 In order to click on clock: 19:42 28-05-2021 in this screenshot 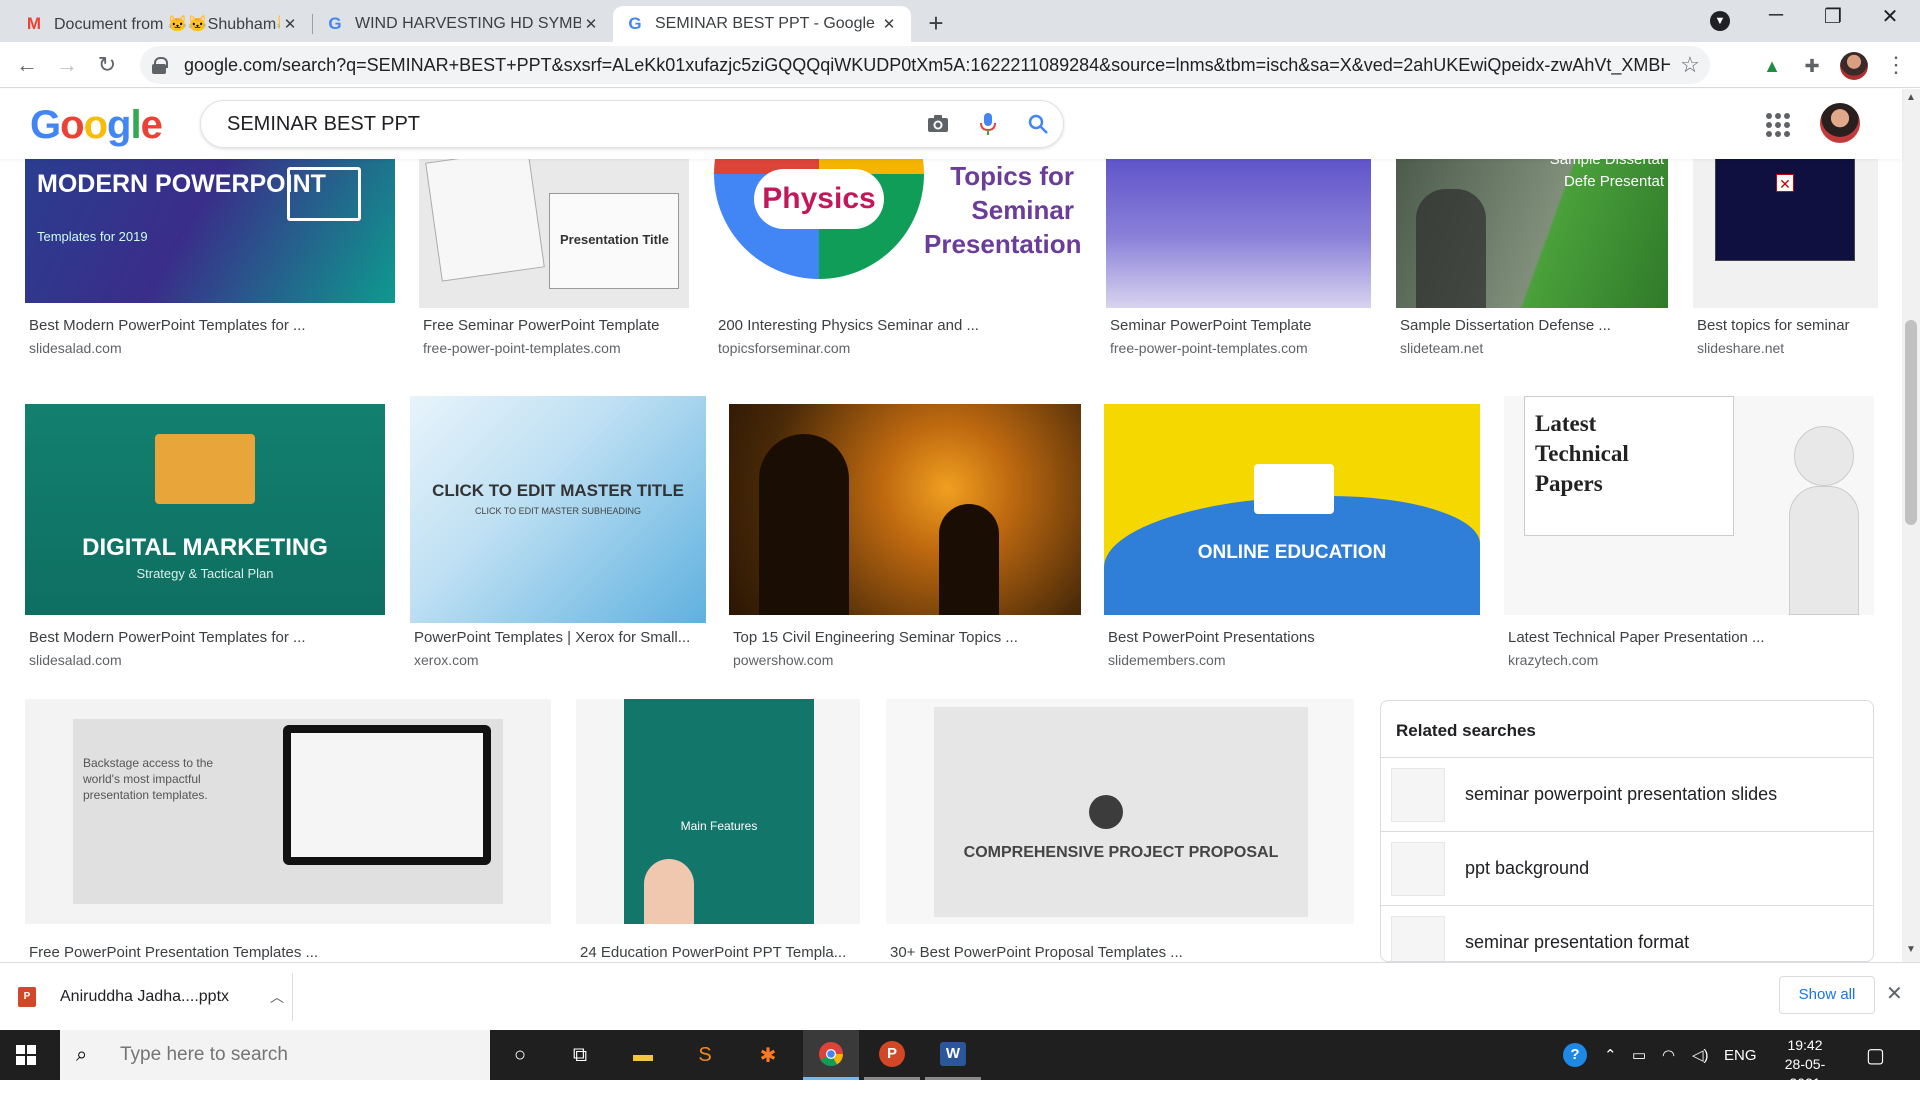, I will do `click(1805, 1064)`.